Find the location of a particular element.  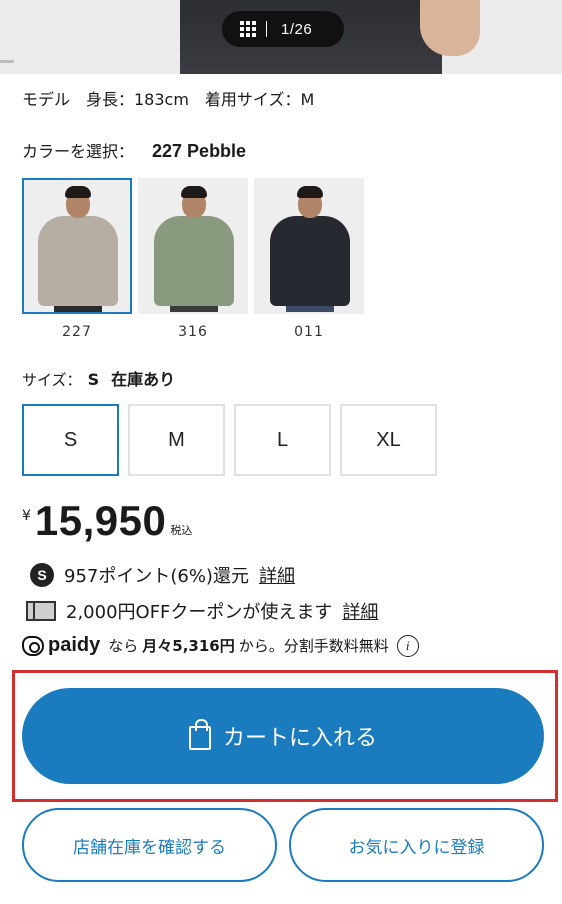

selected-size: S is located at coordinates (93, 379).